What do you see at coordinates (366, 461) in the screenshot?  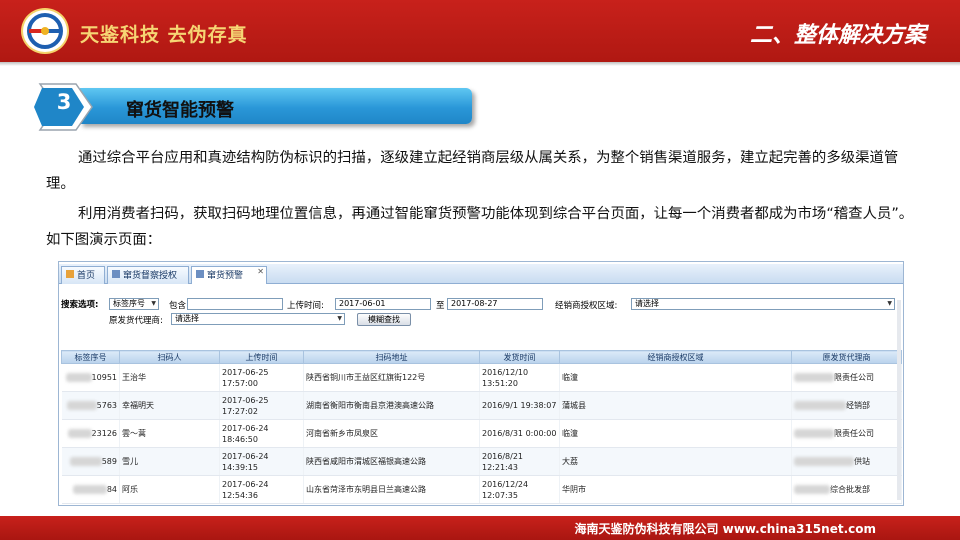 I see `cell-scan-address: 陕西省咸阳市渭城区福银高速公路` at bounding box center [366, 461].